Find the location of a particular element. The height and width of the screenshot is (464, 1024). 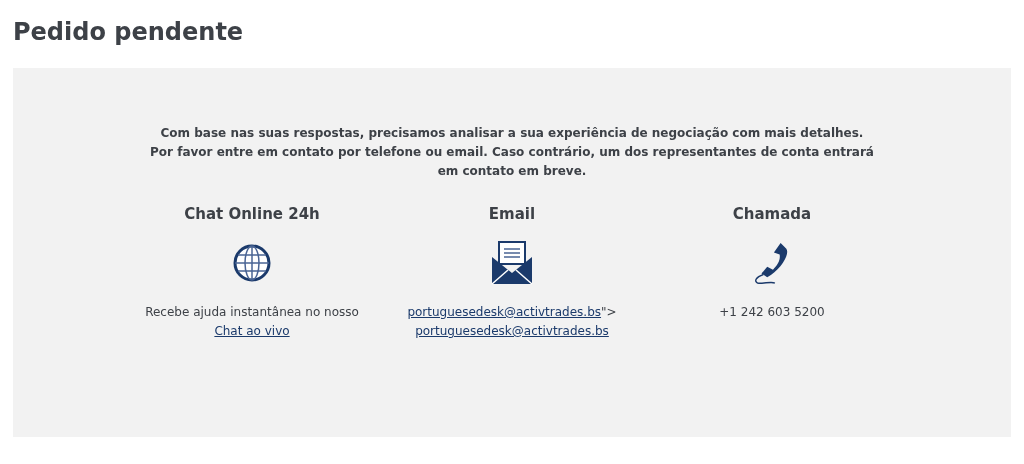

intro-text: Por favor entre em contato por telefone ou email. Caso contrário, um dos representantes de conta entrará em contato em breve. is located at coordinates (512, 162).